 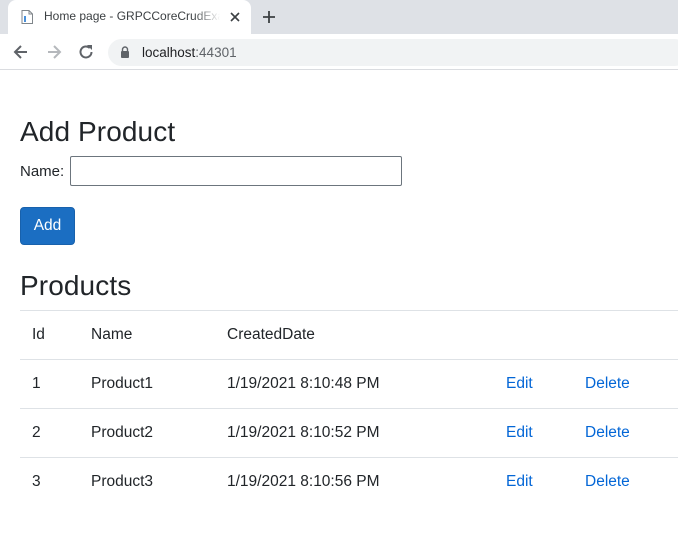 I want to click on page-icon, so click(x=27, y=17).